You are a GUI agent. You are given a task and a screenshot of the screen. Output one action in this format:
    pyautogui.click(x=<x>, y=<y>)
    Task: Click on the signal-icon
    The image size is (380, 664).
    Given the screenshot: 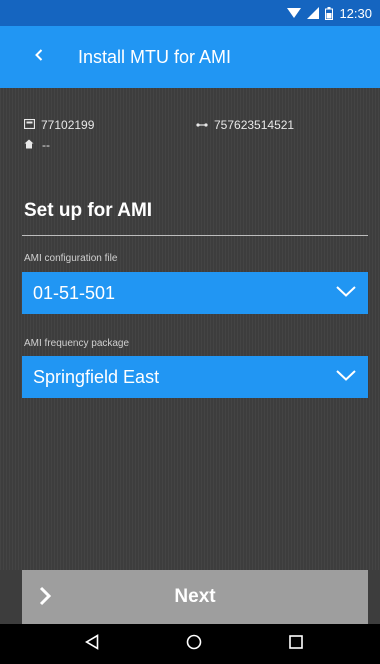 What is the action you would take?
    pyautogui.click(x=313, y=13)
    